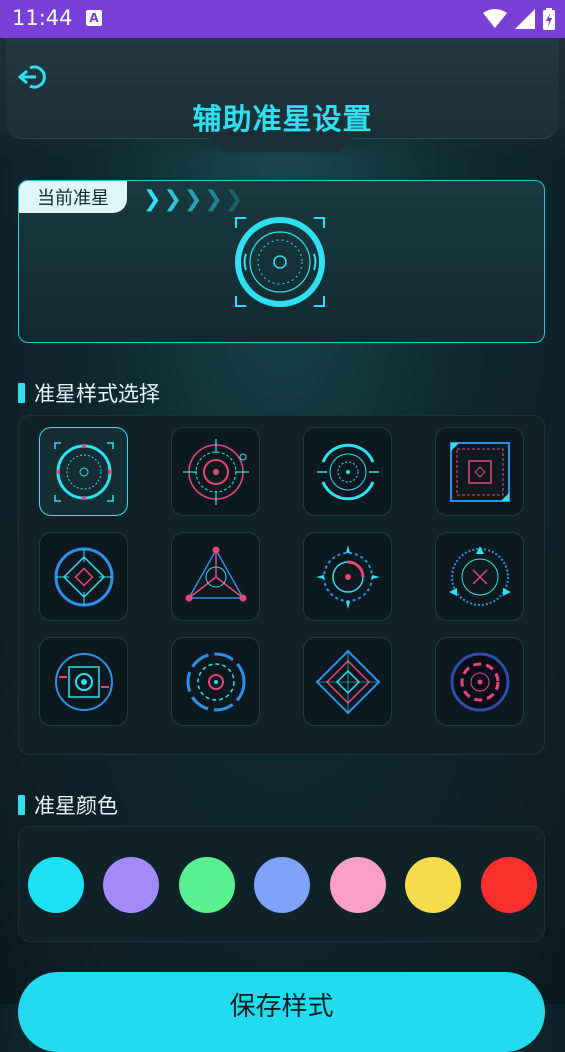 Image resolution: width=565 pixels, height=1052 pixels. Describe the element at coordinates (76, 806) in the screenshot. I see `color-section-label: 准星颜色` at that location.